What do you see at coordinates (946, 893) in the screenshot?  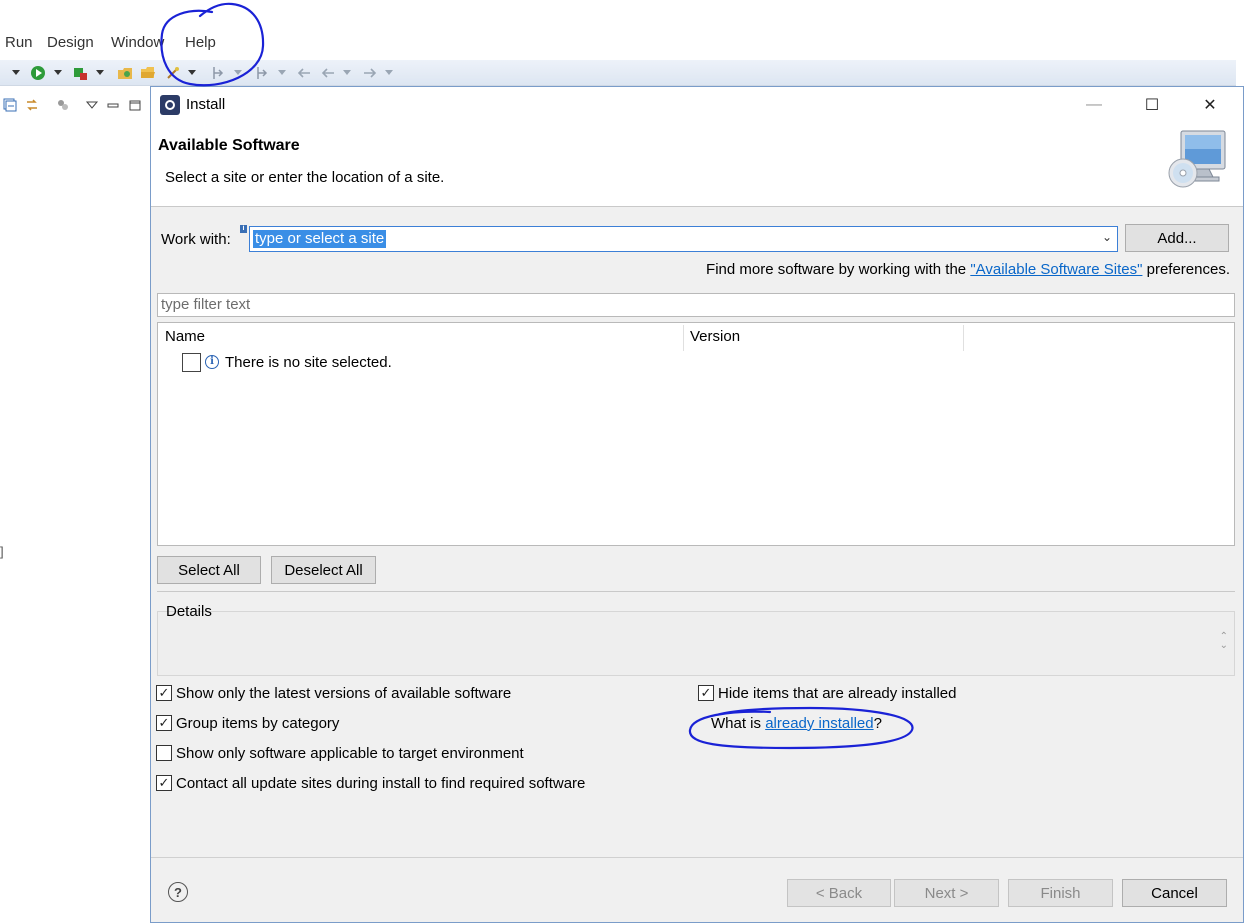 I see `next-button: Next >` at bounding box center [946, 893].